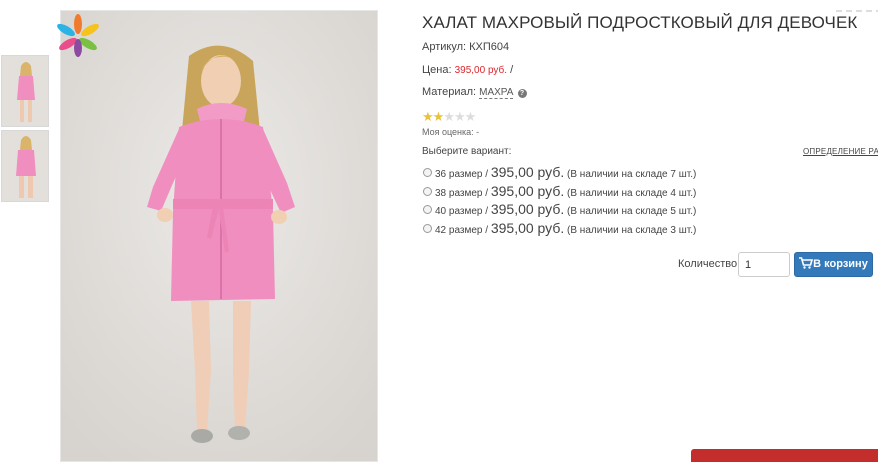  Describe the element at coordinates (764, 264) in the screenshot. I see `quantity-input` at that location.